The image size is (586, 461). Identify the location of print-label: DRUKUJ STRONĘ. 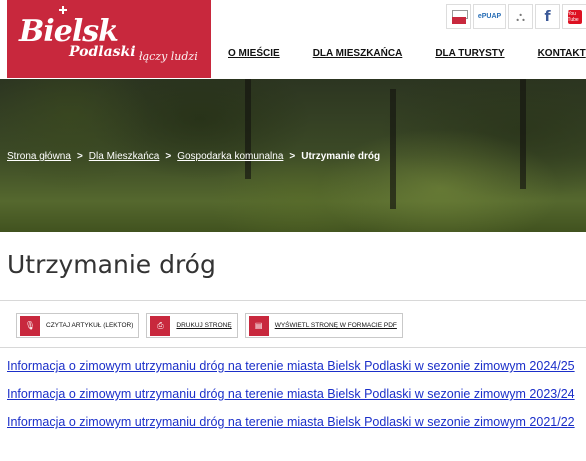
(204, 325).